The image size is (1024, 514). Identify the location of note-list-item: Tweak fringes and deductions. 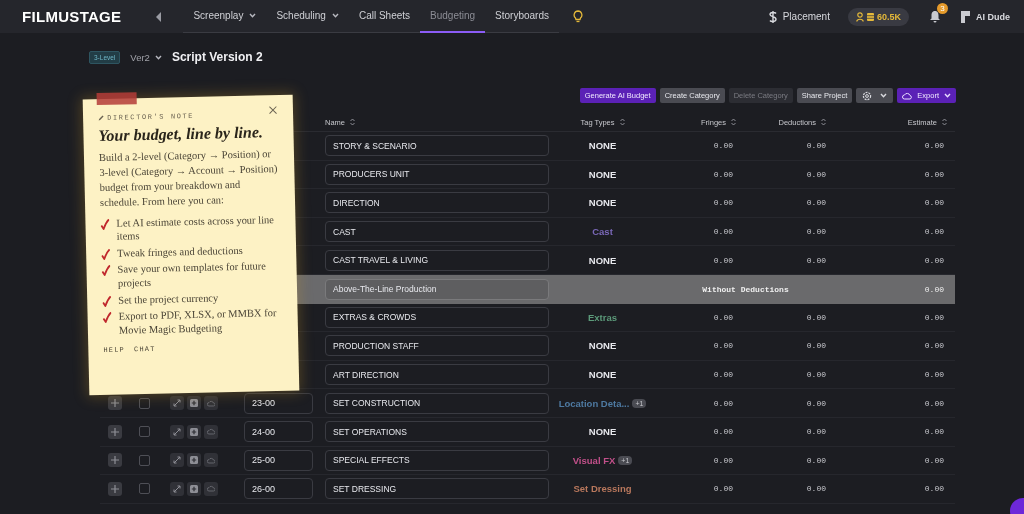
(180, 252).